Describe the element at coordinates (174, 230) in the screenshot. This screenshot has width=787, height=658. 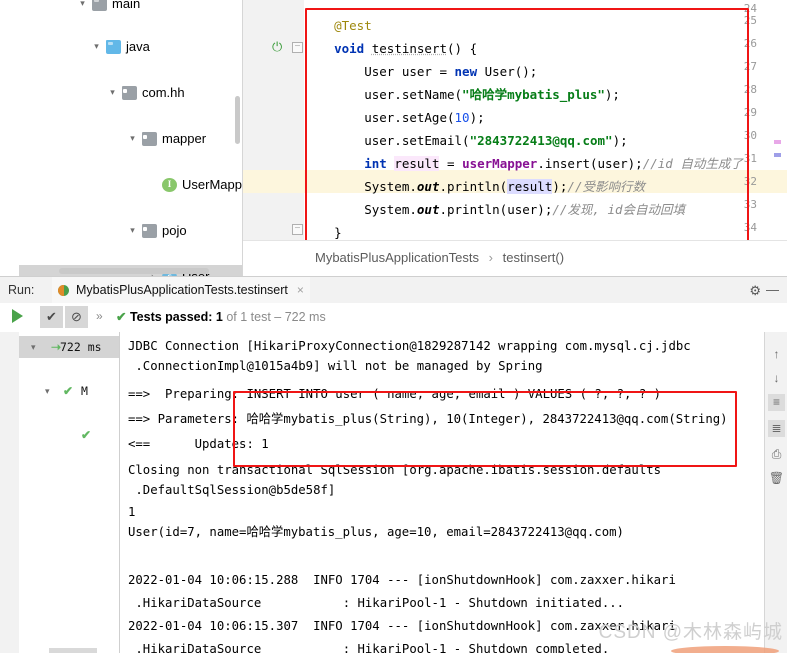
I see `tree-label: pojo` at that location.